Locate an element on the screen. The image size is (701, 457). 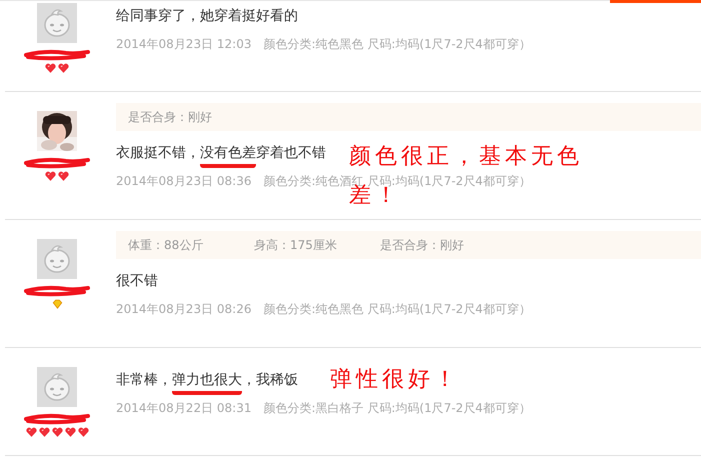
review-text: 衣服挺不错，没有色差穿着也不错 is located at coordinates (221, 155).